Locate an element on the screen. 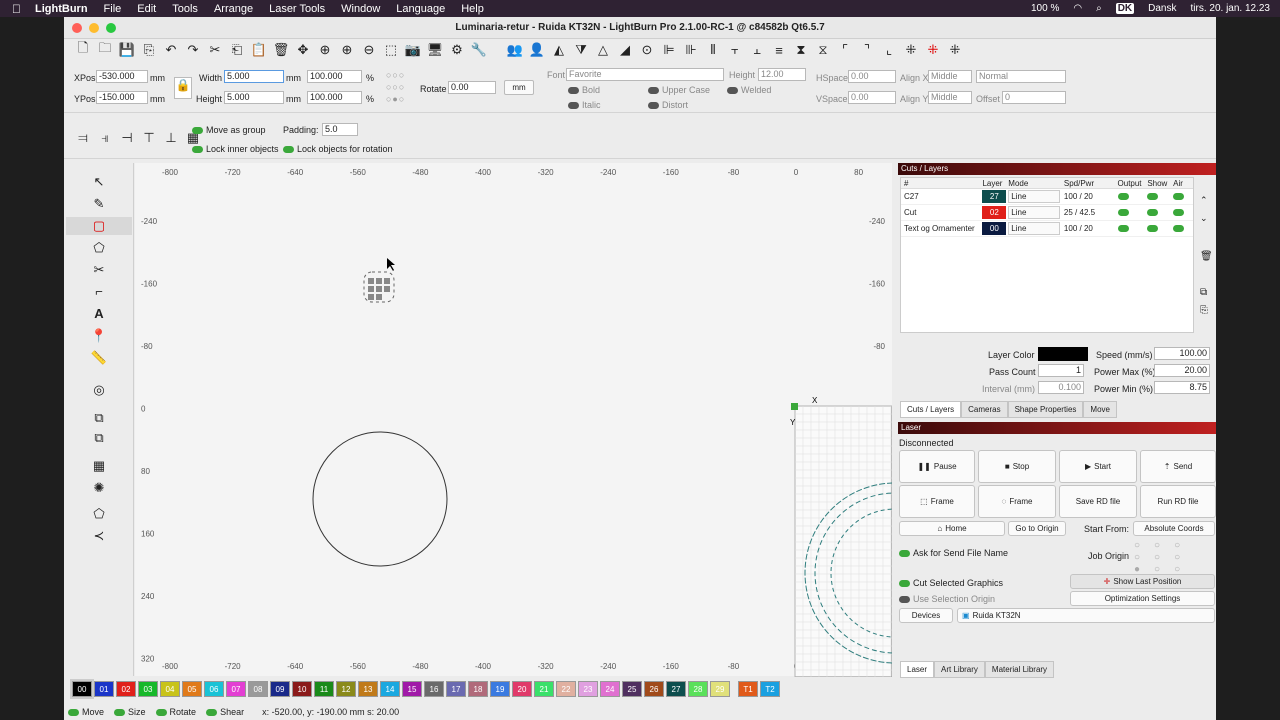 The height and width of the screenshot is (720, 1280). center-cross-icon: ⁜ is located at coordinates (955, 50).